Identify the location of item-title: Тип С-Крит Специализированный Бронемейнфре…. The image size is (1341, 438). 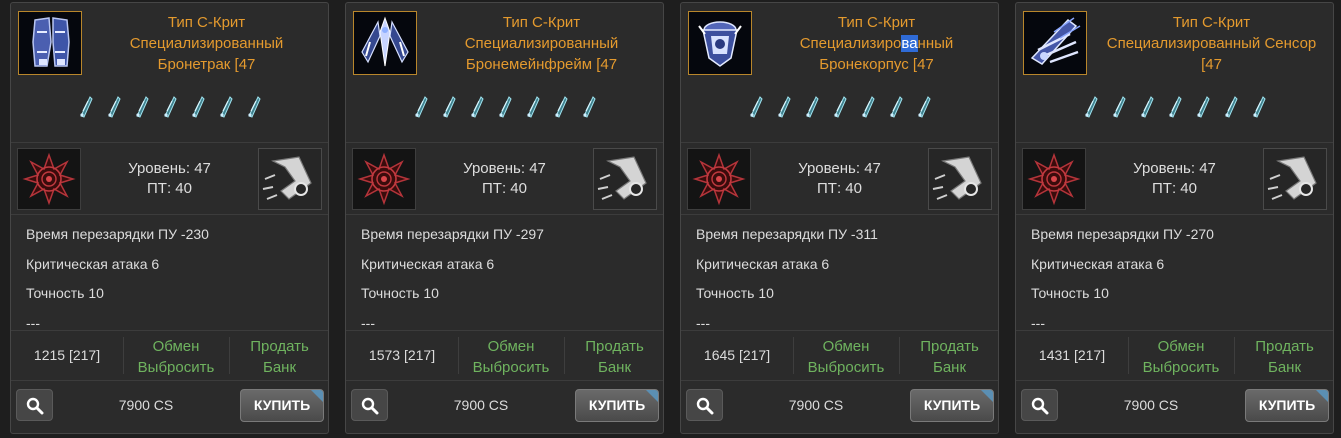
(541, 43).